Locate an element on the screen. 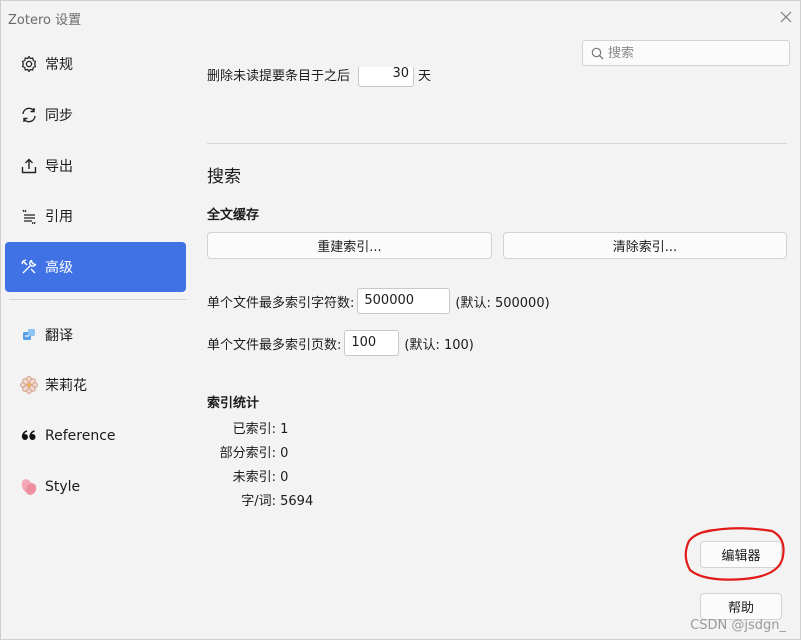 The height and width of the screenshot is (640, 801). sidebar-item-jasmine: 茉莉花 is located at coordinates (95, 385).